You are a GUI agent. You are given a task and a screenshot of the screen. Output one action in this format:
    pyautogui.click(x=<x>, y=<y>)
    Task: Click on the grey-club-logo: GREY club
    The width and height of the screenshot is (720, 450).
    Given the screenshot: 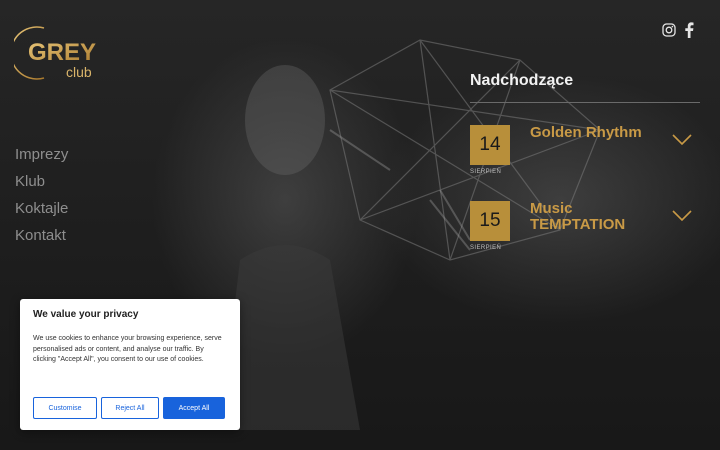 What is the action you would take?
    pyautogui.click(x=62, y=53)
    